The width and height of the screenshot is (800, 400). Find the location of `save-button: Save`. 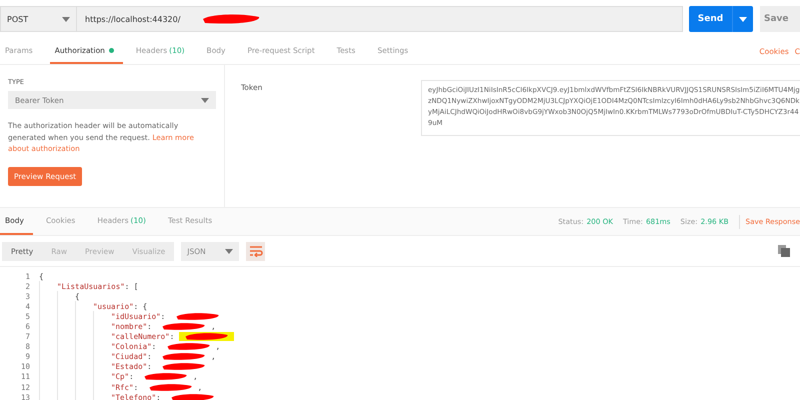

save-button: Save is located at coordinates (780, 19).